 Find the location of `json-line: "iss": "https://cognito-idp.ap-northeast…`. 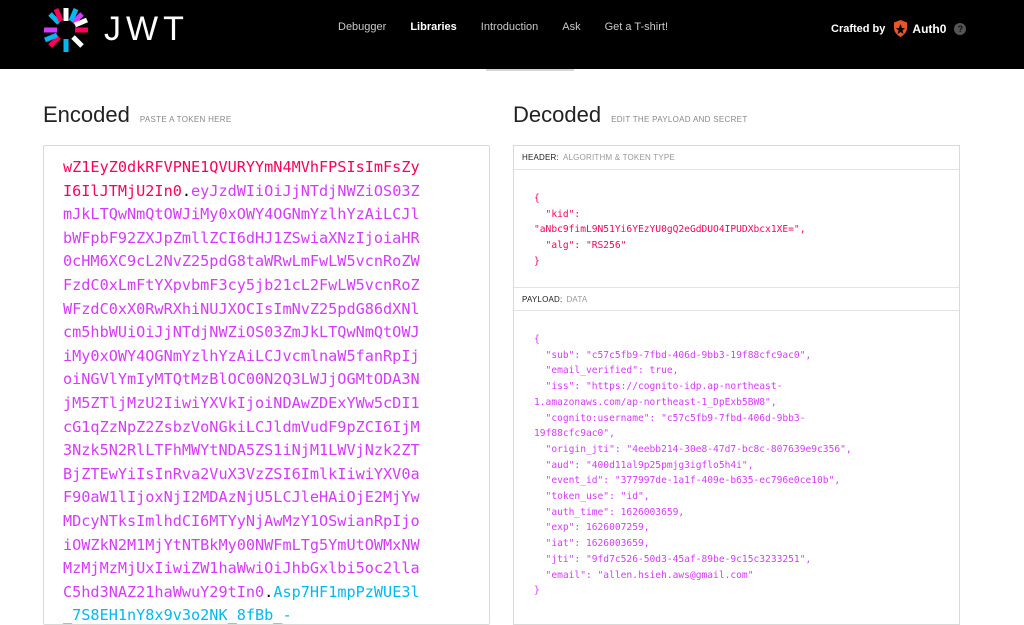

json-line: "iss": "https://cognito-idp.ap-northeast… is located at coordinates (658, 387).